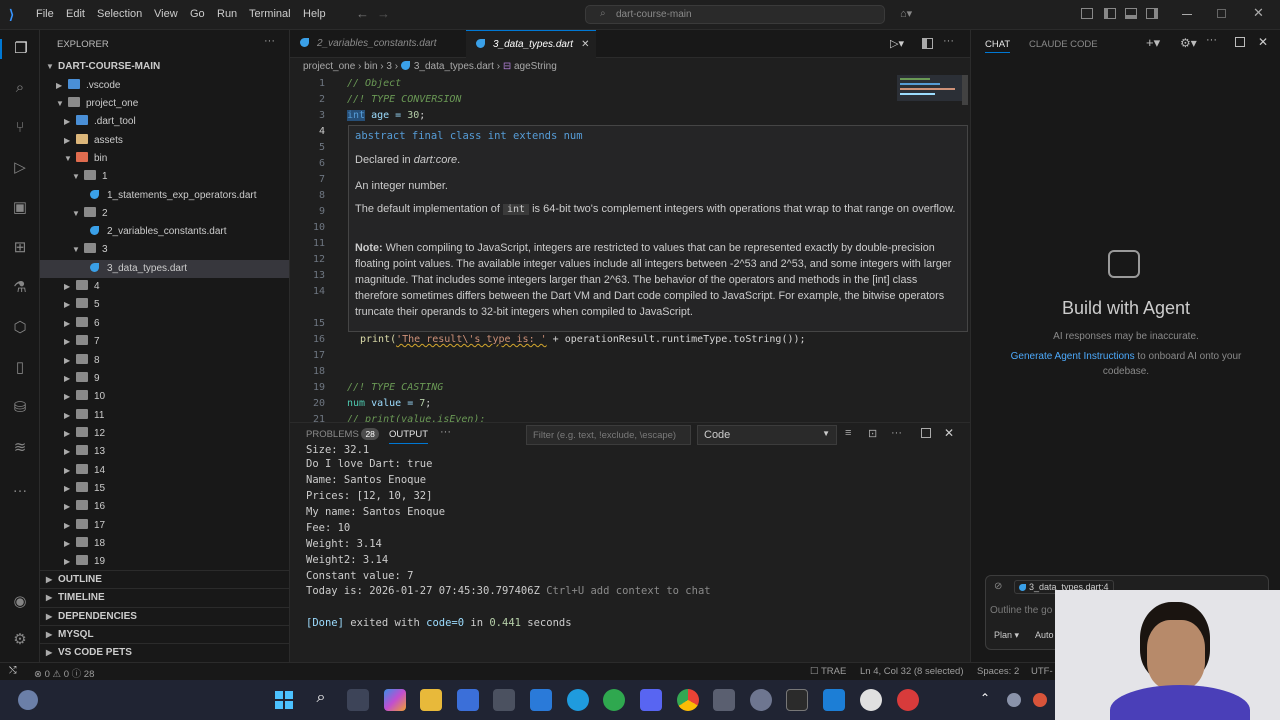 The image size is (1280, 720). What do you see at coordinates (531, 44) in the screenshot?
I see `tab-data-types: 3_data_types.dart ✕` at bounding box center [531, 44].